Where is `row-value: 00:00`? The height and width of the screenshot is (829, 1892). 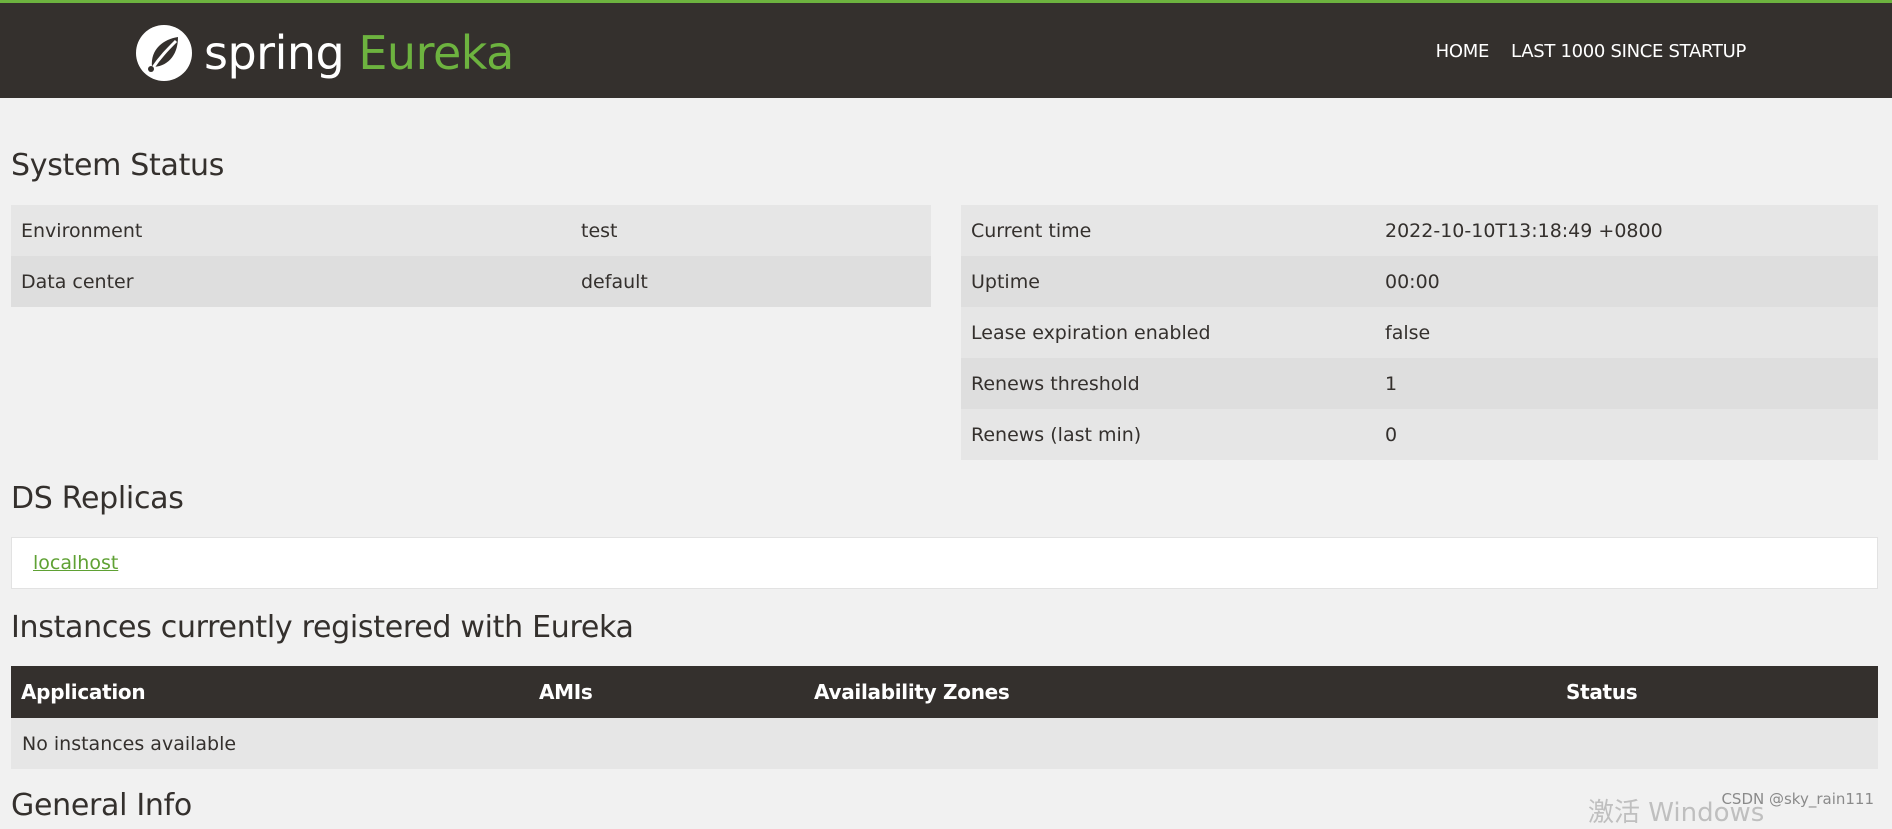 row-value: 00:00 is located at coordinates (1412, 281).